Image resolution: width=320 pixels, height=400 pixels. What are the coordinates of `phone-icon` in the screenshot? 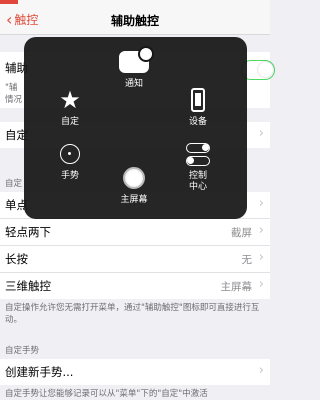 It's located at (198, 100).